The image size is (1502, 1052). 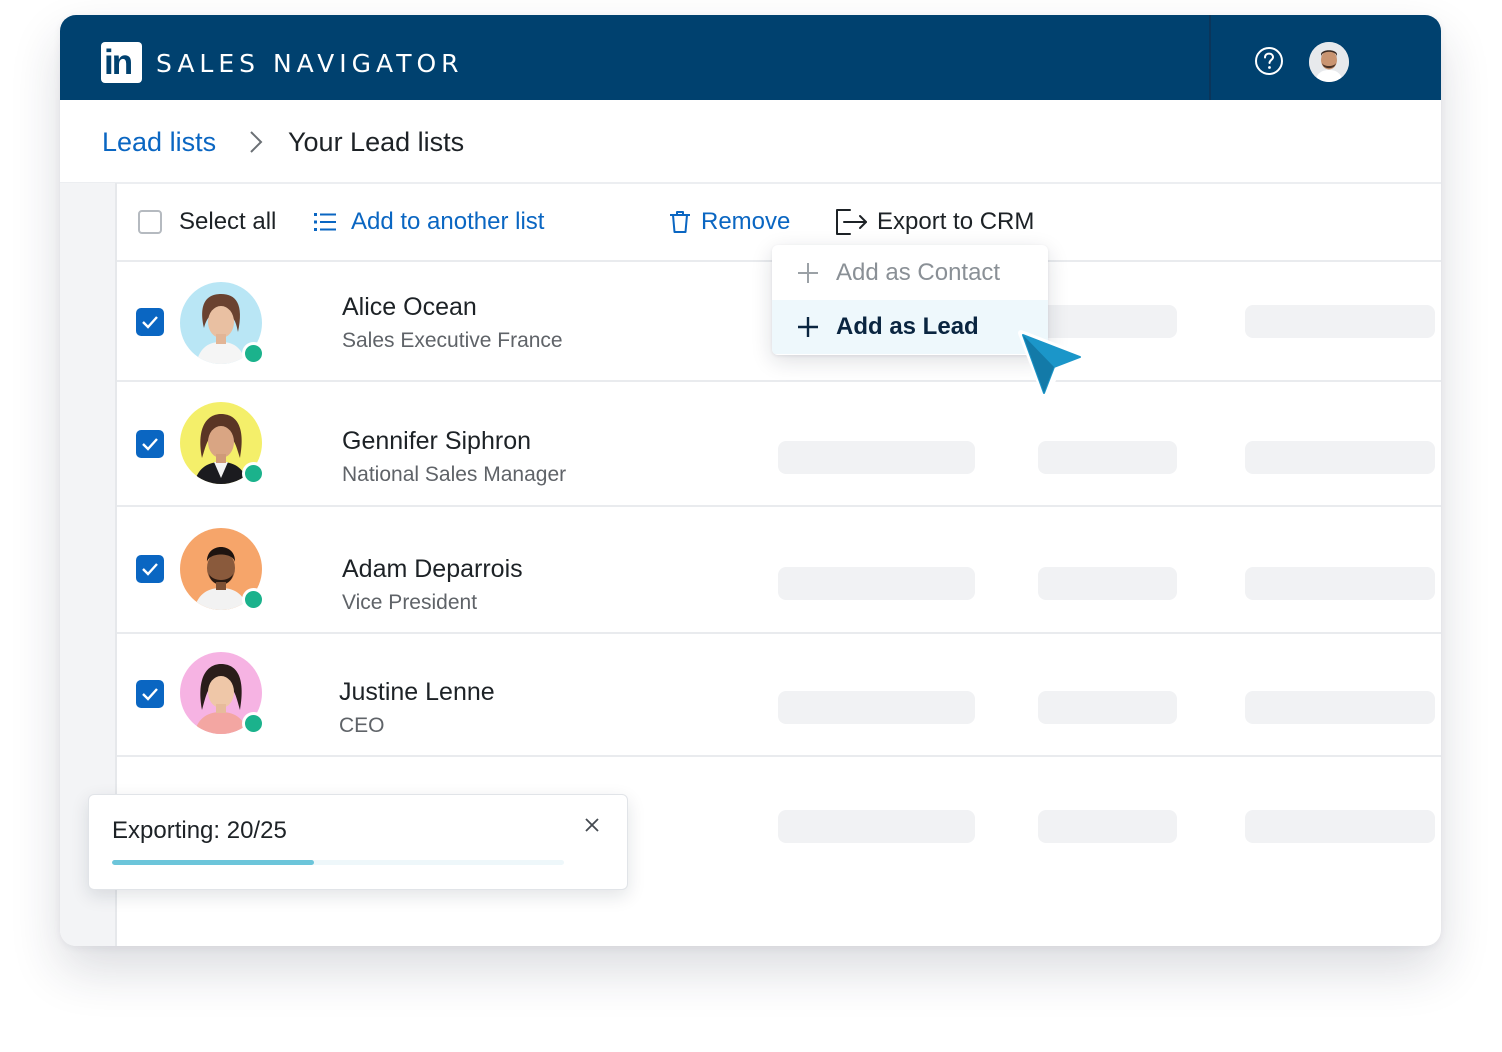 I want to click on select-all-control: Select all, so click(x=207, y=221).